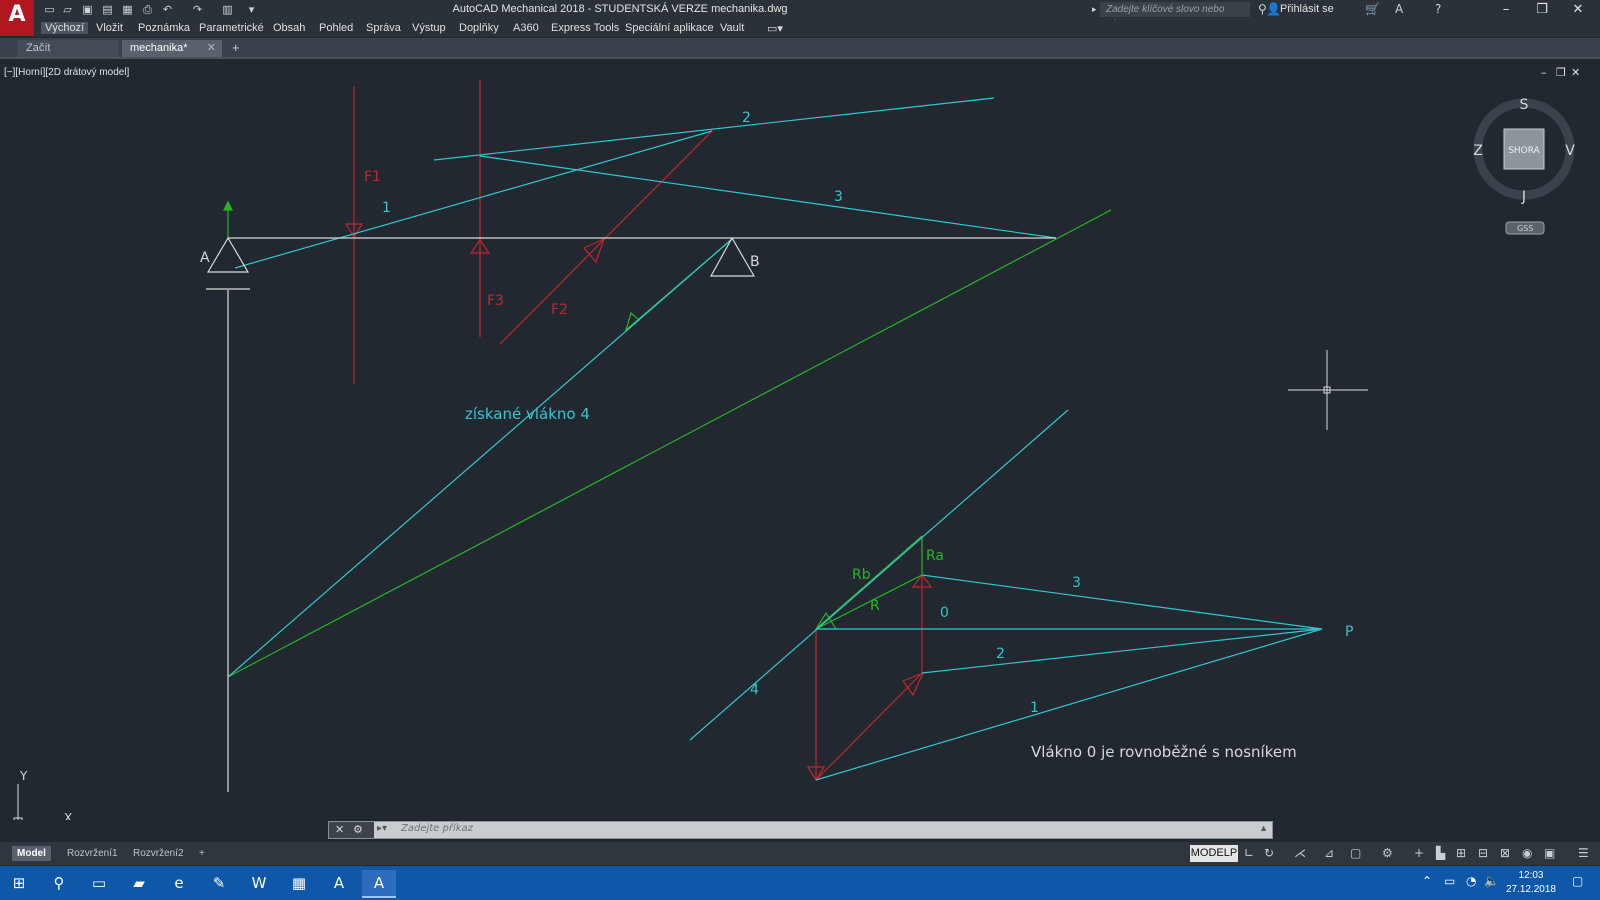  I want to click on viewport-restore-icon: ❐, so click(1561, 72).